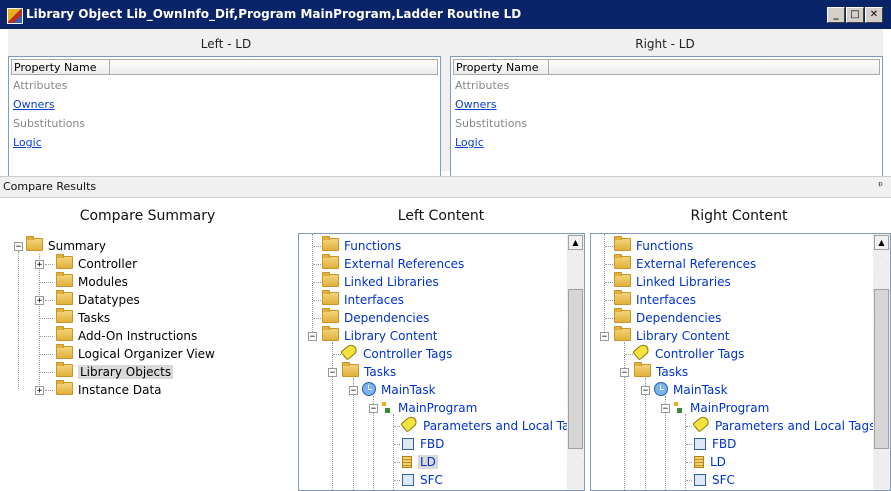 This screenshot has height=491, width=891. What do you see at coordinates (715, 444) in the screenshot?
I see `right-node-fbd: FBD` at bounding box center [715, 444].